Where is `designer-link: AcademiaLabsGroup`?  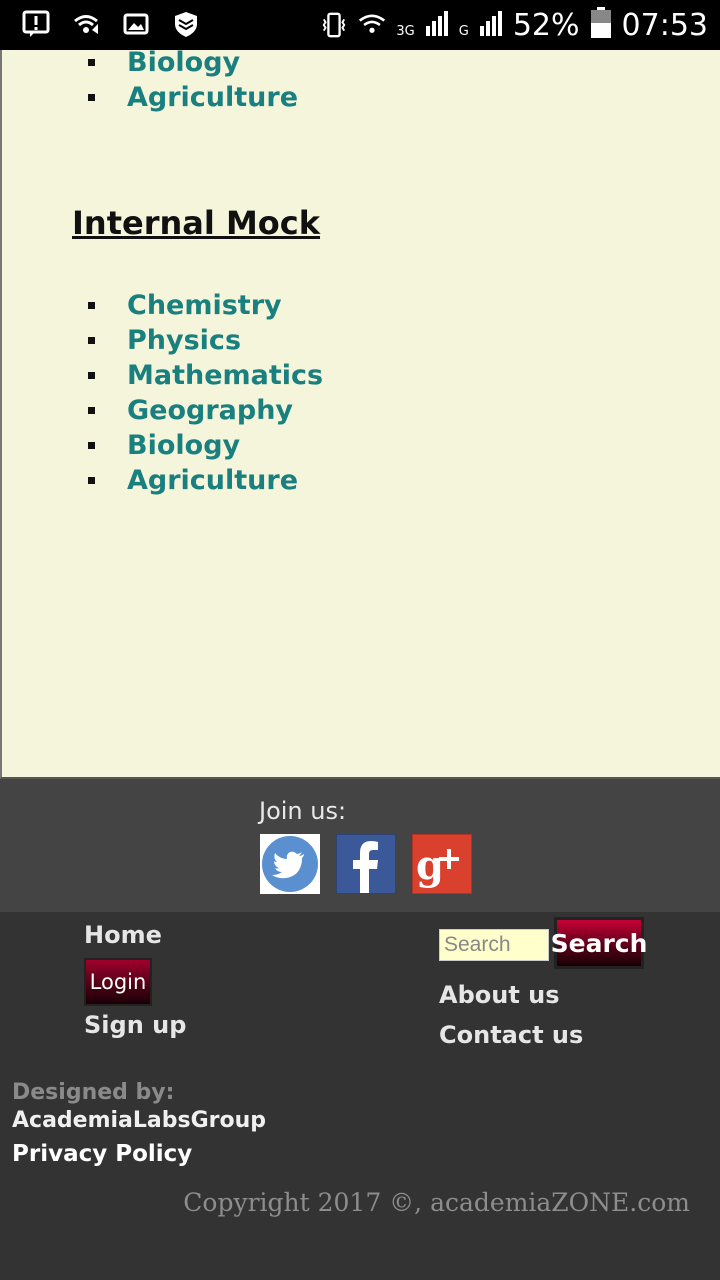 designer-link: AcademiaLabsGroup is located at coordinates (139, 1120).